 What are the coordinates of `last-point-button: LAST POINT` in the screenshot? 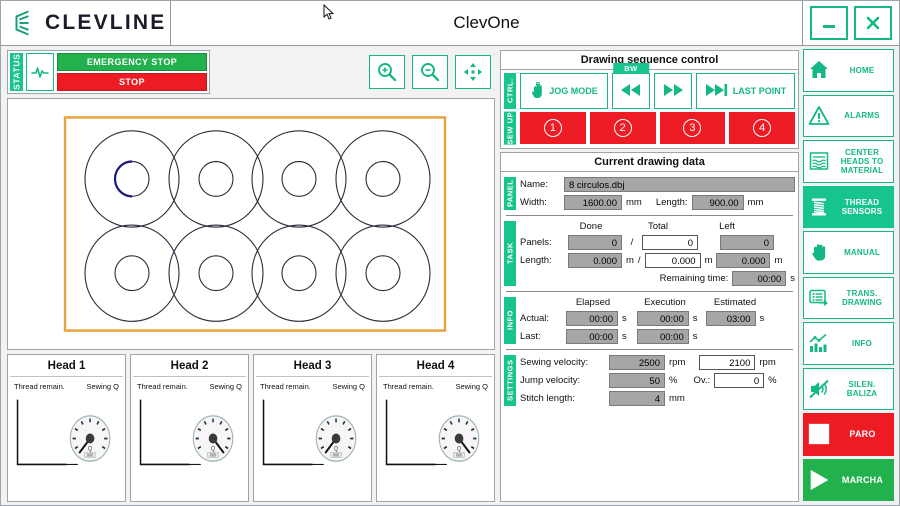 It's located at (745, 91).